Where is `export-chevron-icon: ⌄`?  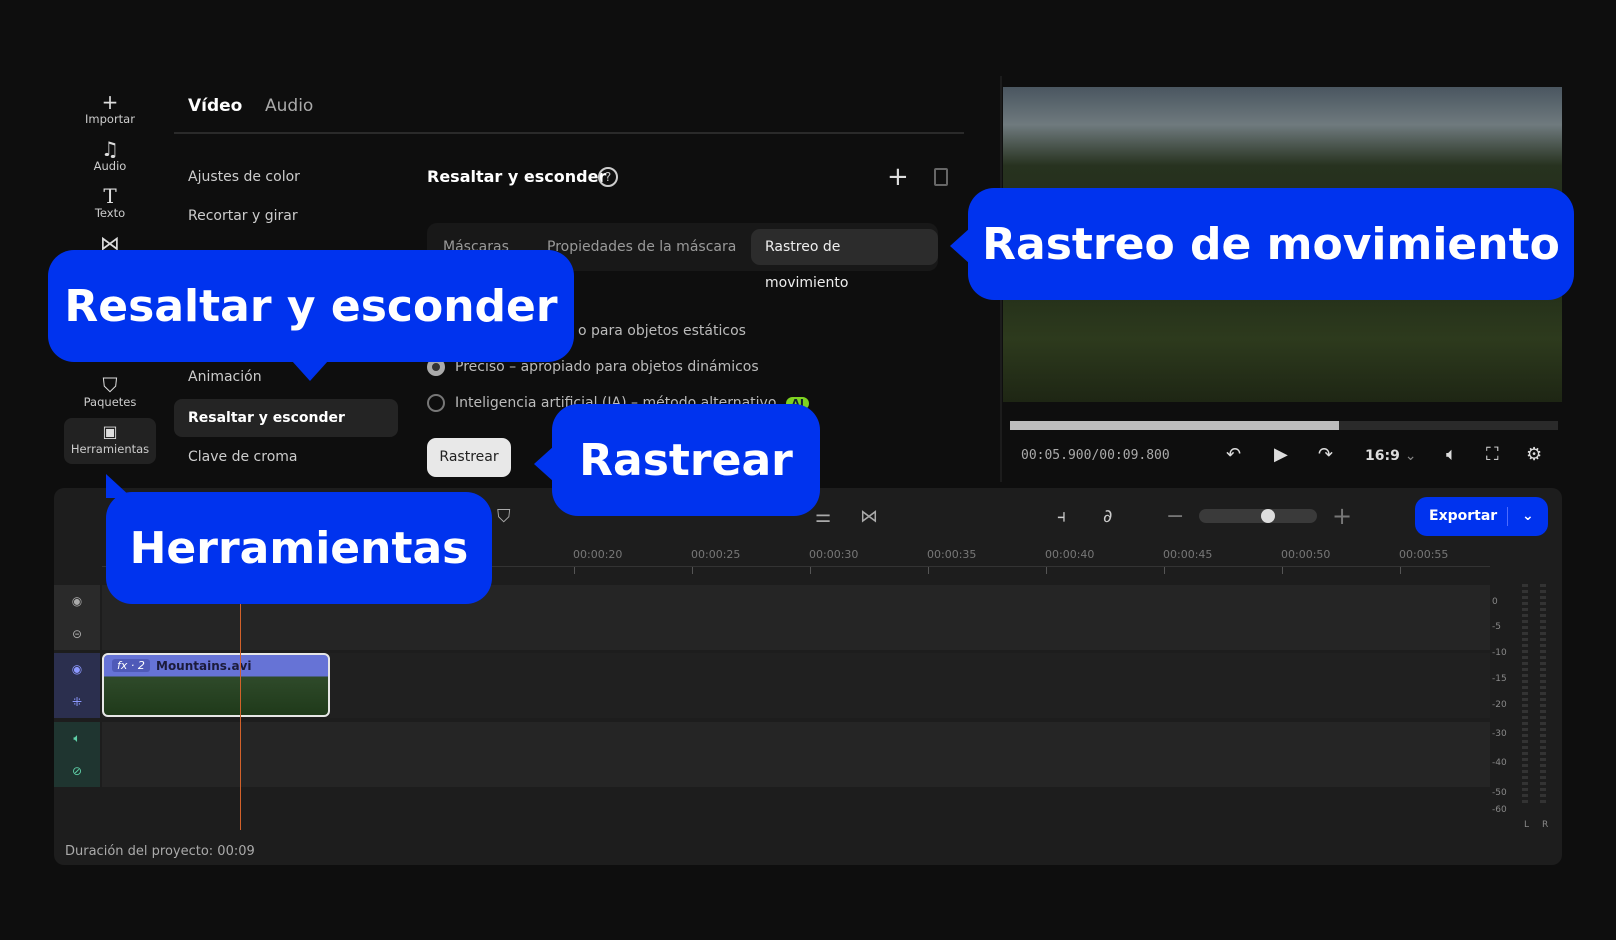
export-chevron-icon: ⌄ is located at coordinates (1528, 516).